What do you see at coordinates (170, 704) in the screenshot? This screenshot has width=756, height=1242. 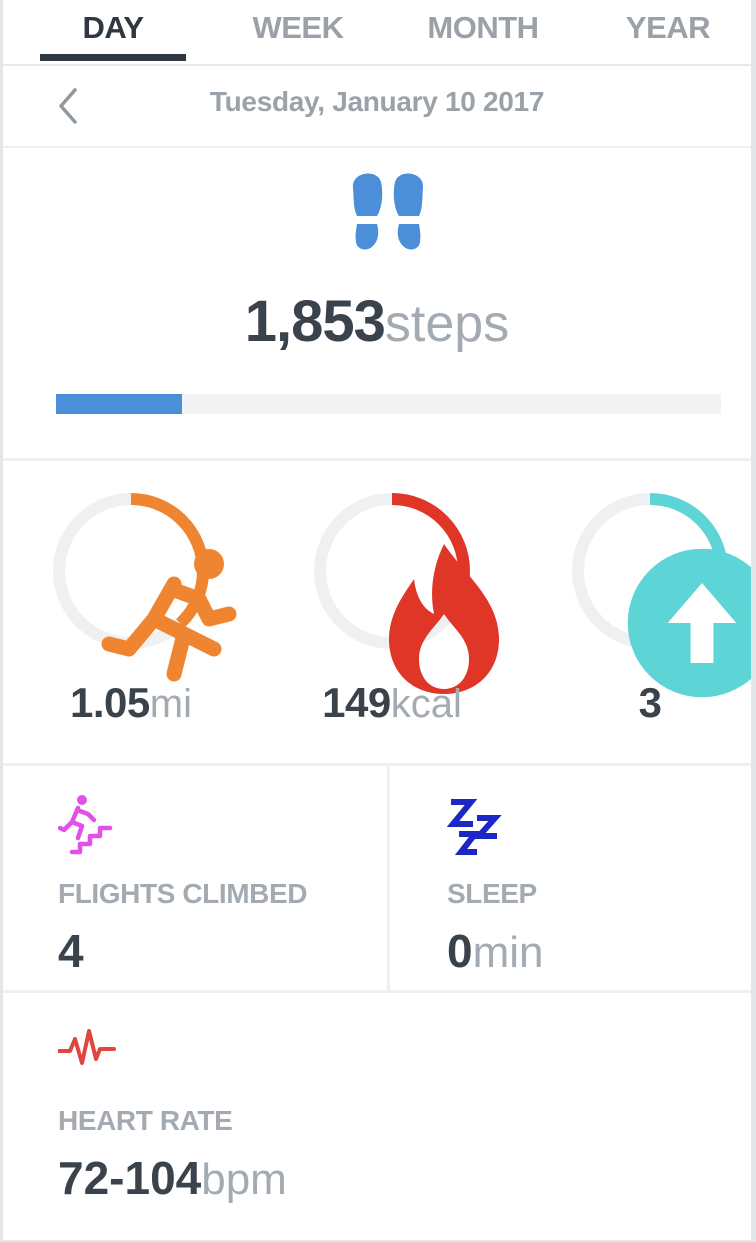 I see `distance-unit: mi` at bounding box center [170, 704].